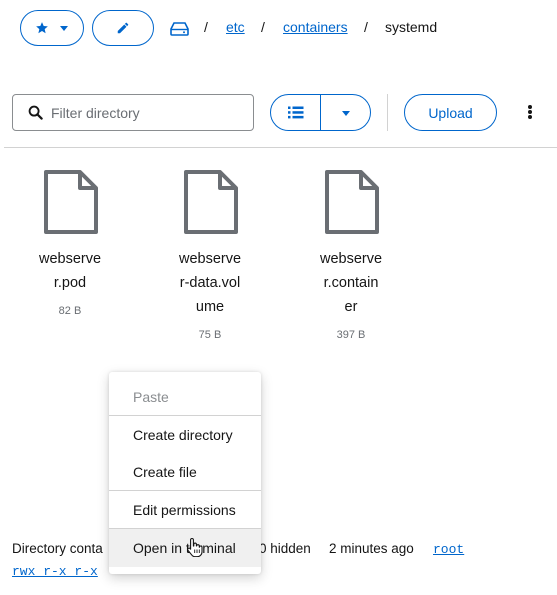 Image resolution: width=557 pixels, height=595 pixels. Describe the element at coordinates (387, 112) in the screenshot. I see `toolbar-divider` at that location.